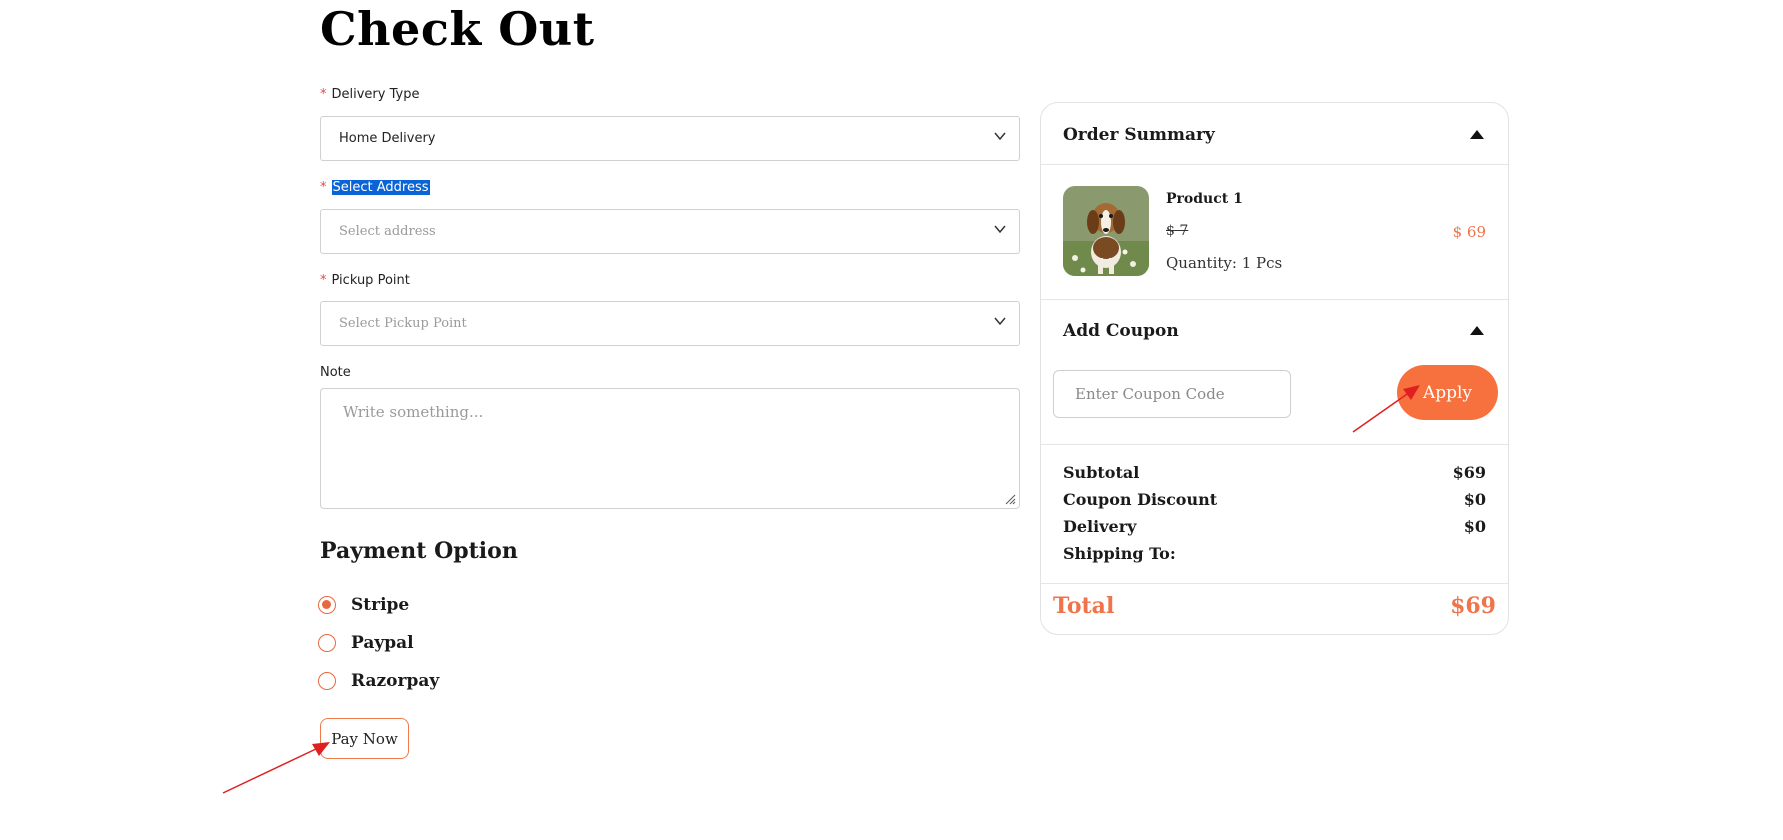  What do you see at coordinates (382, 643) in the screenshot?
I see `payment-option-label: Paypal` at bounding box center [382, 643].